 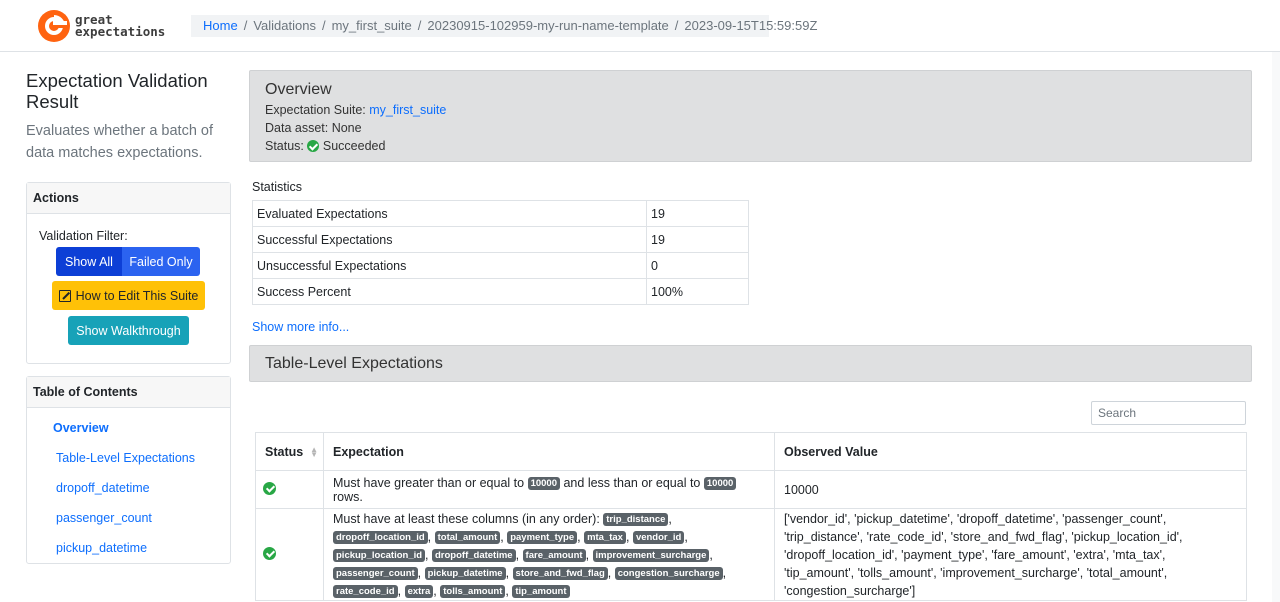 What do you see at coordinates (636, 519) in the screenshot?
I see `column-badge: trip_distance` at bounding box center [636, 519].